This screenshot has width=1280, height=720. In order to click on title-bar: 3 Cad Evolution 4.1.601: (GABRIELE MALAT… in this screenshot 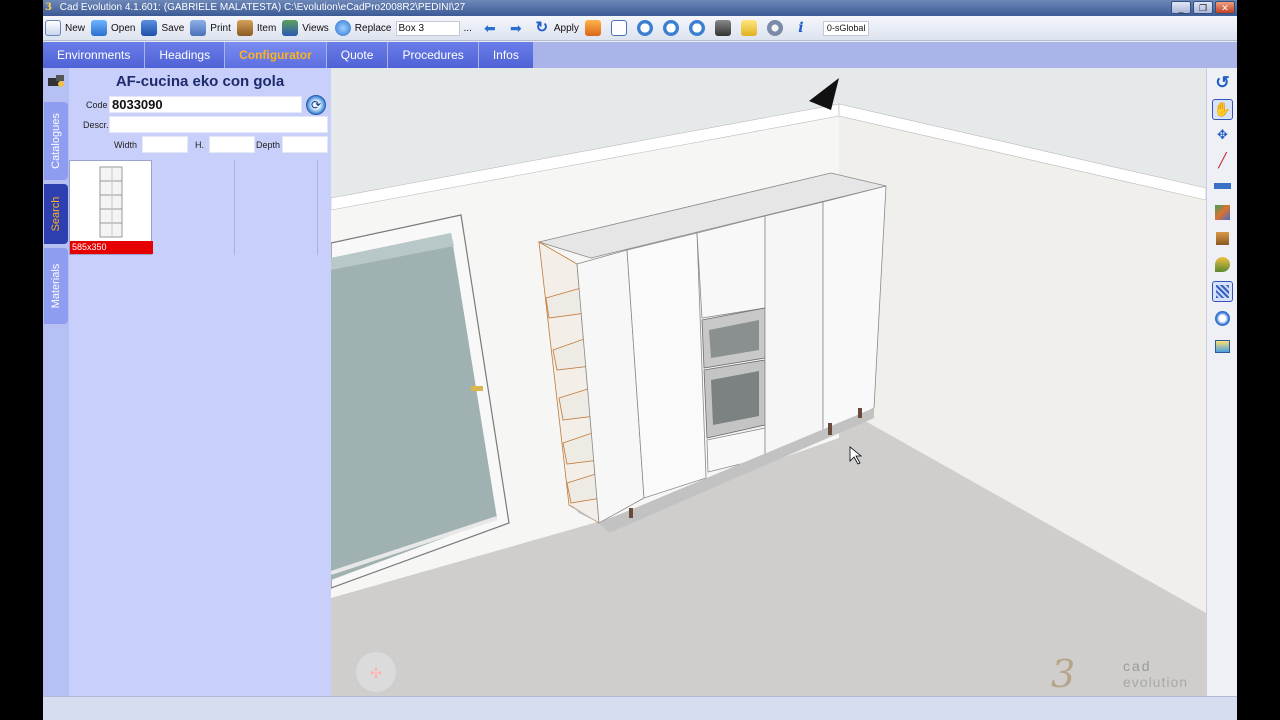, I will do `click(640, 8)`.